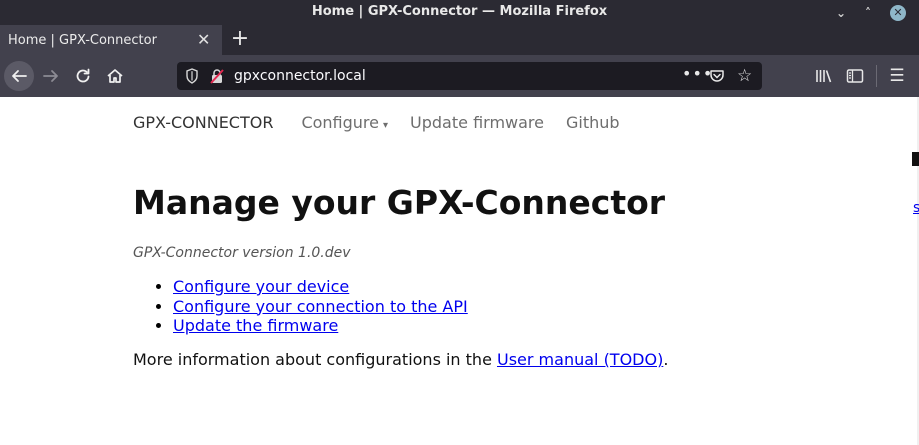 The height and width of the screenshot is (445, 919). I want to click on nav-update-firmware-link: Update firmware, so click(477, 122).